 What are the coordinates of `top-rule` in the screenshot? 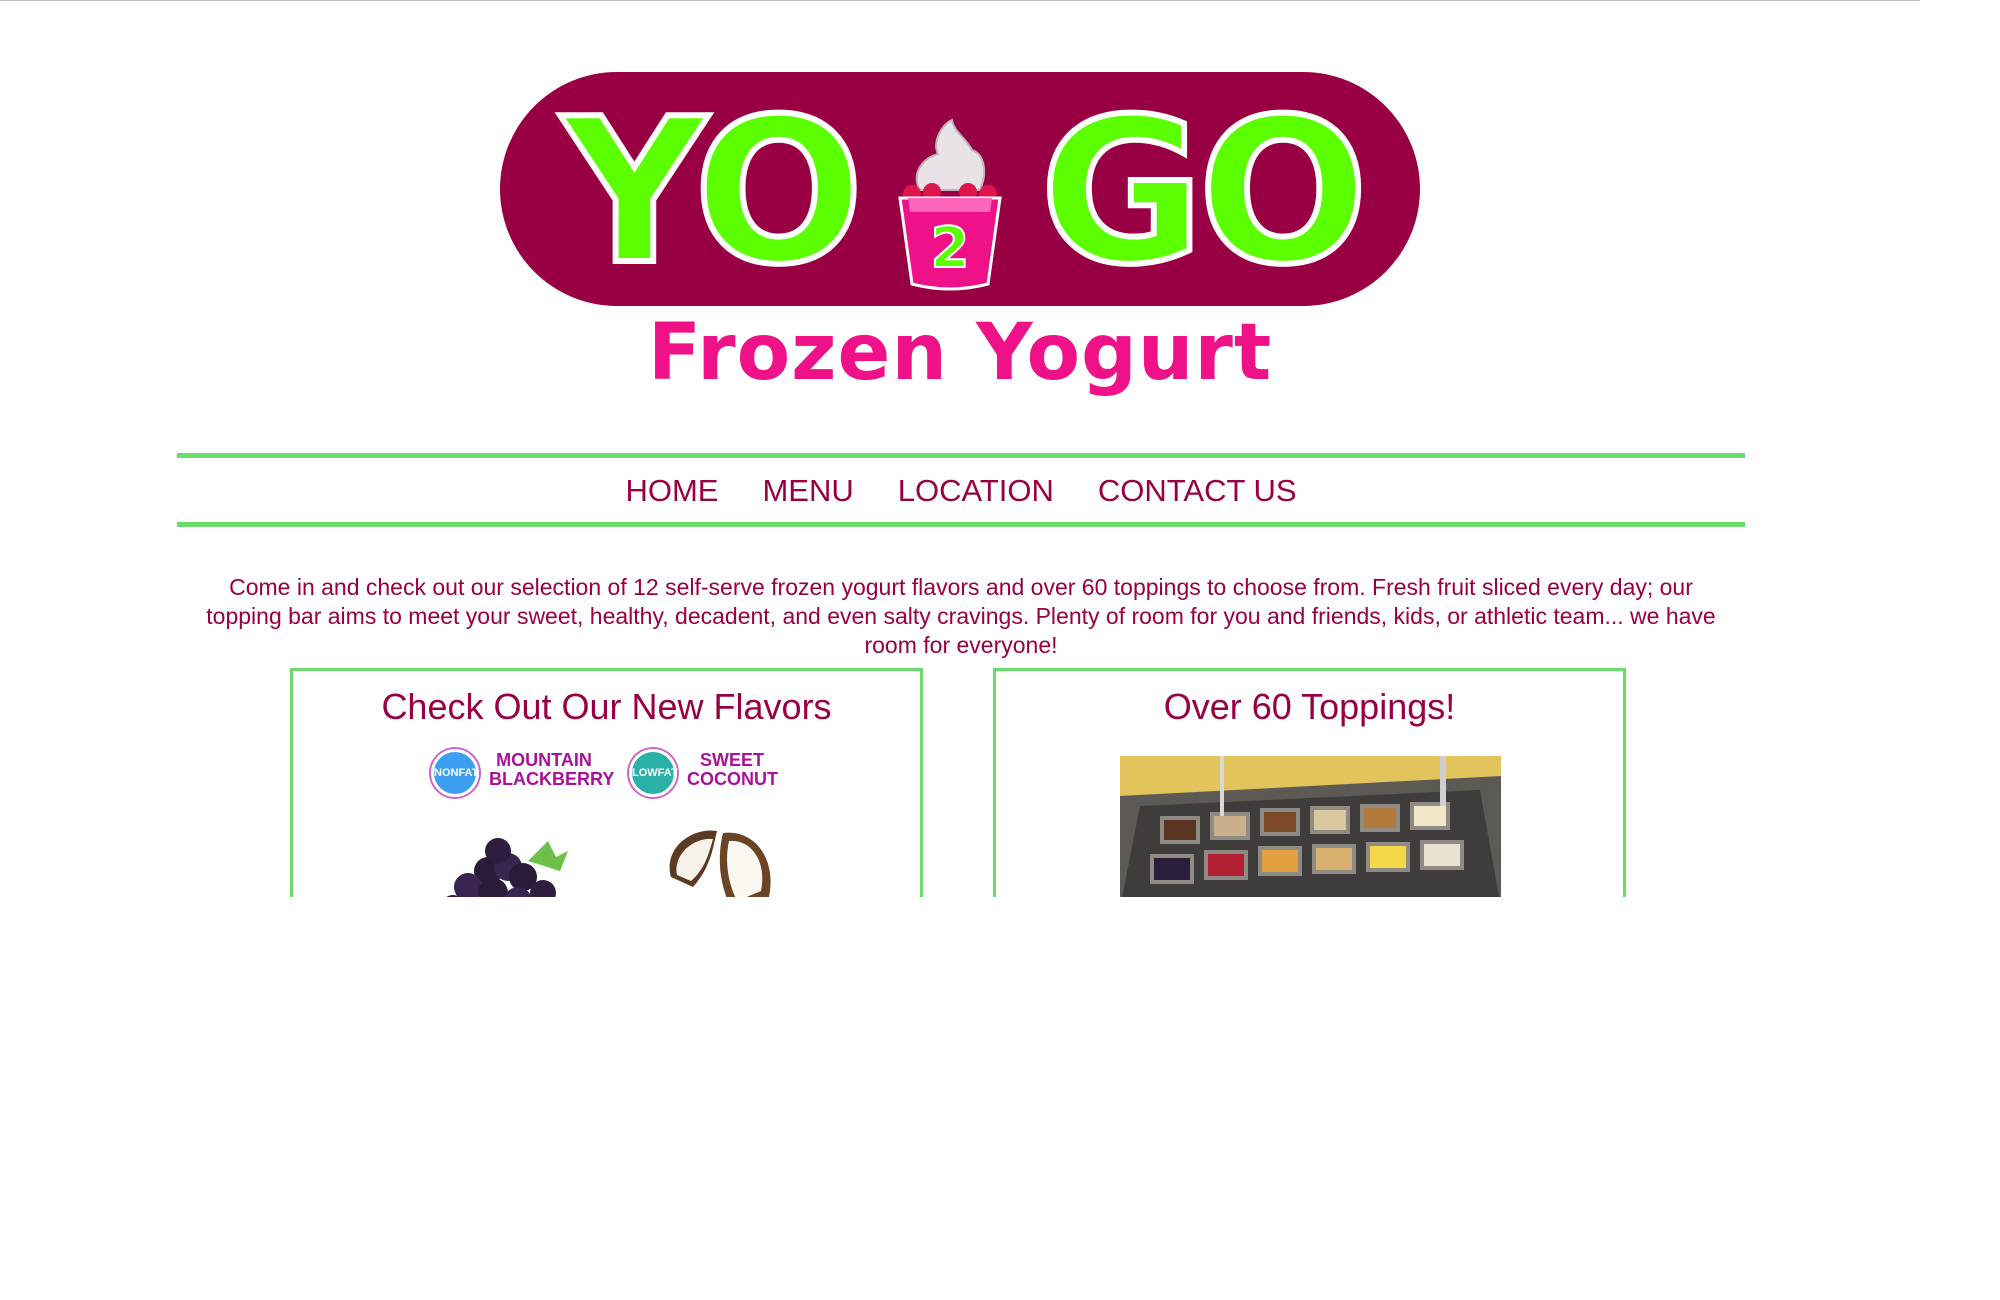 It's located at (960, 0).